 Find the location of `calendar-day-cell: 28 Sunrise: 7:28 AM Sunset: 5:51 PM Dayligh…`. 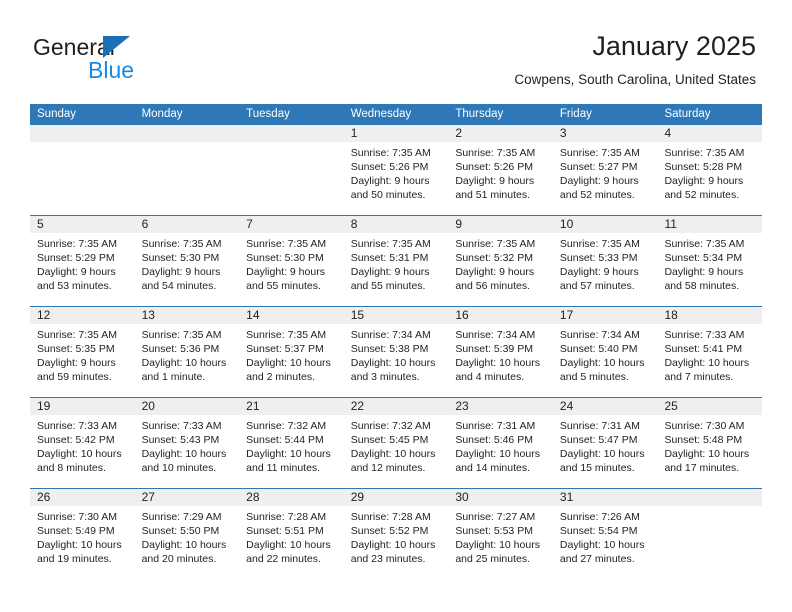

calendar-day-cell: 28 Sunrise: 7:28 AM Sunset: 5:51 PM Dayligh… is located at coordinates (291, 534).